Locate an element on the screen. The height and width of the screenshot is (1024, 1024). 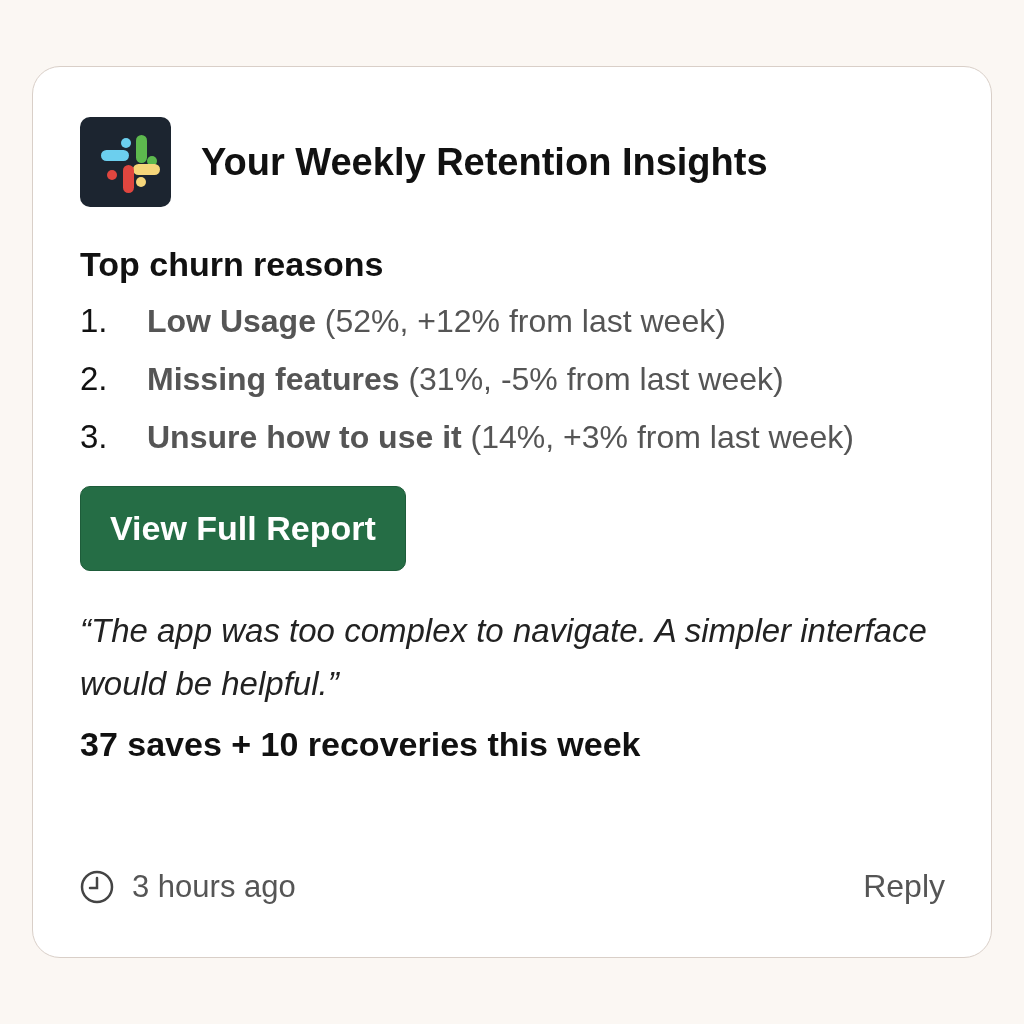
weekly-summary: 37 saves + 10 recoveries this week is located at coordinates (361, 744).